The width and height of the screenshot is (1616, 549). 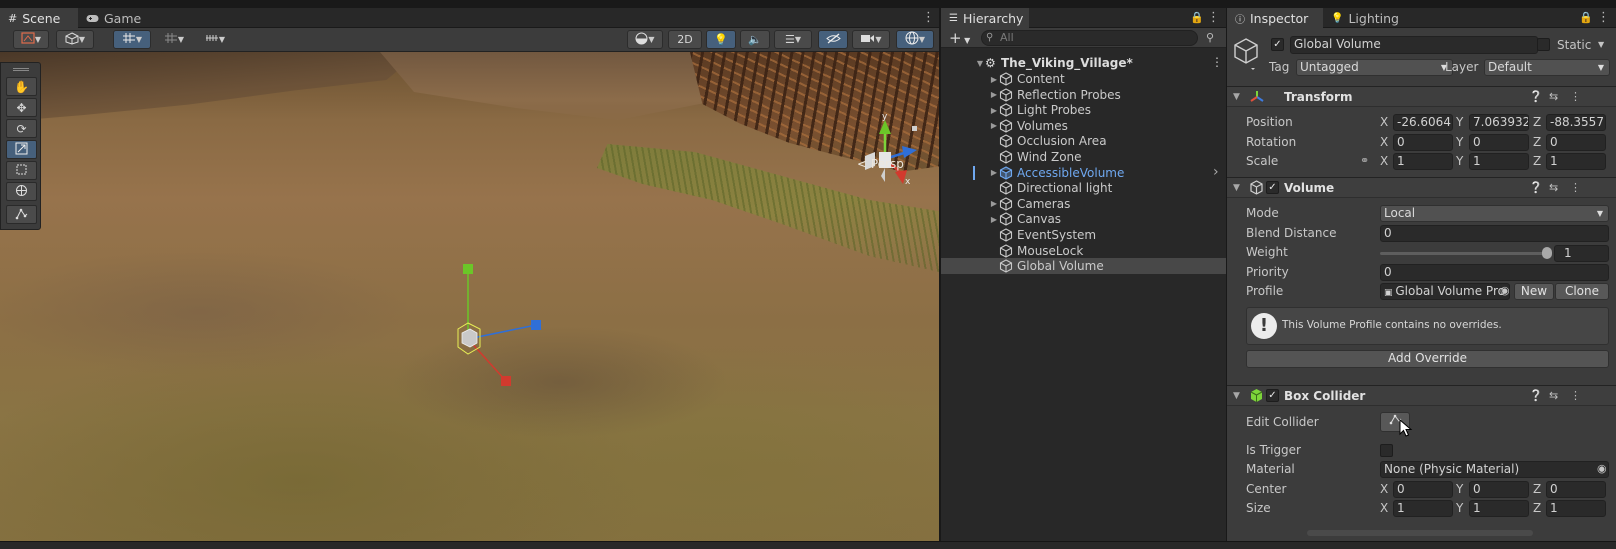 What do you see at coordinates (490, 327) in the screenshot?
I see `scale-gizmo` at bounding box center [490, 327].